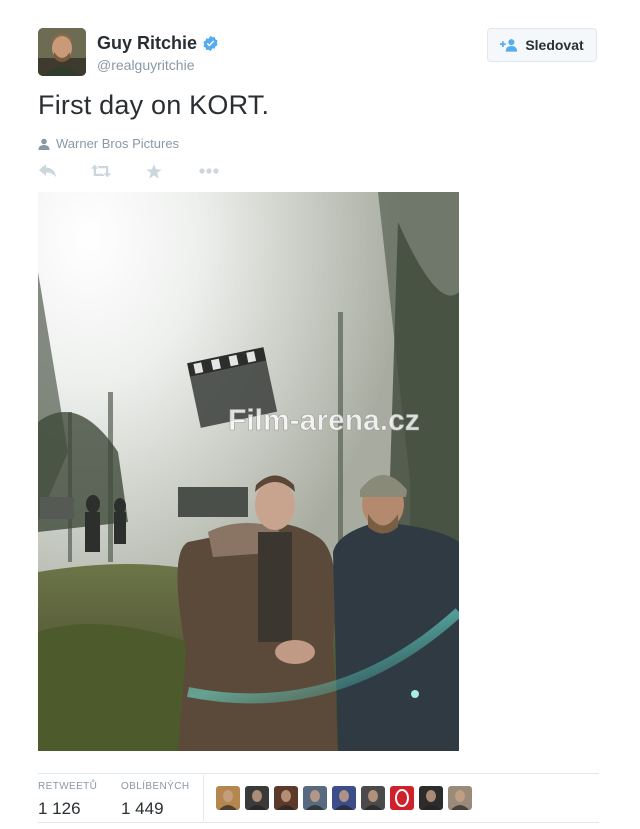 The image size is (640, 829). What do you see at coordinates (318, 773) in the screenshot?
I see `stats-divider-top` at bounding box center [318, 773].